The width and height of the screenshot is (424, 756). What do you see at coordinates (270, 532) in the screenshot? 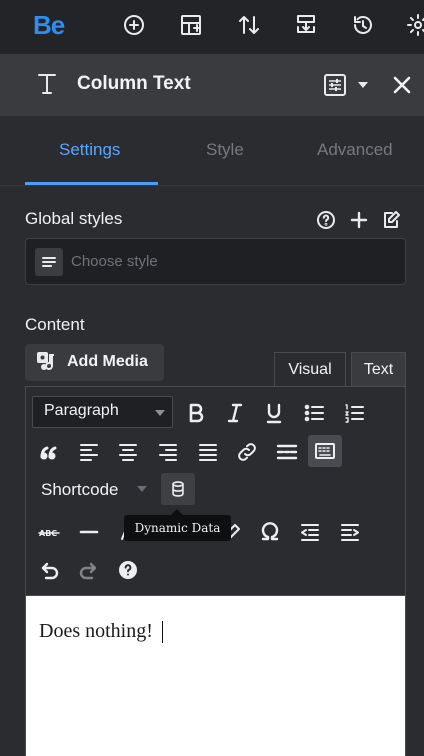
I see `special-char-icon` at bounding box center [270, 532].